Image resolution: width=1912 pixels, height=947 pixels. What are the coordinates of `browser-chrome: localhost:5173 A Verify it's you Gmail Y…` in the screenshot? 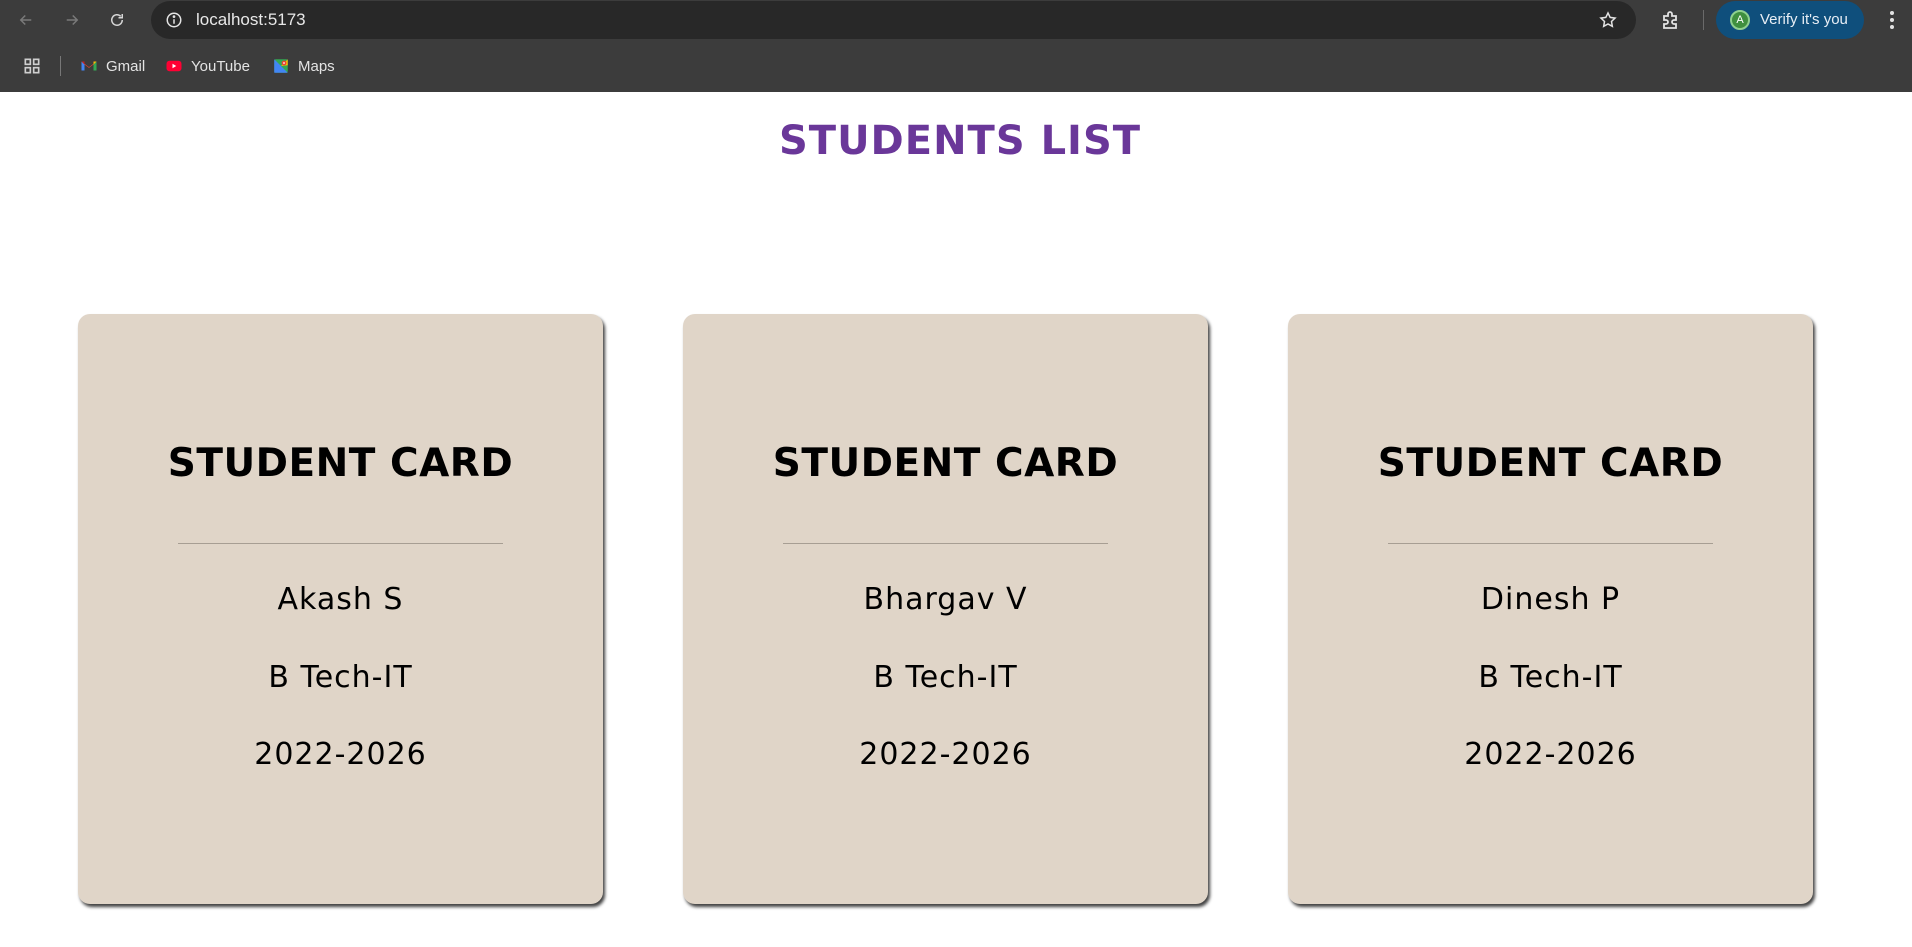 It's located at (956, 46).